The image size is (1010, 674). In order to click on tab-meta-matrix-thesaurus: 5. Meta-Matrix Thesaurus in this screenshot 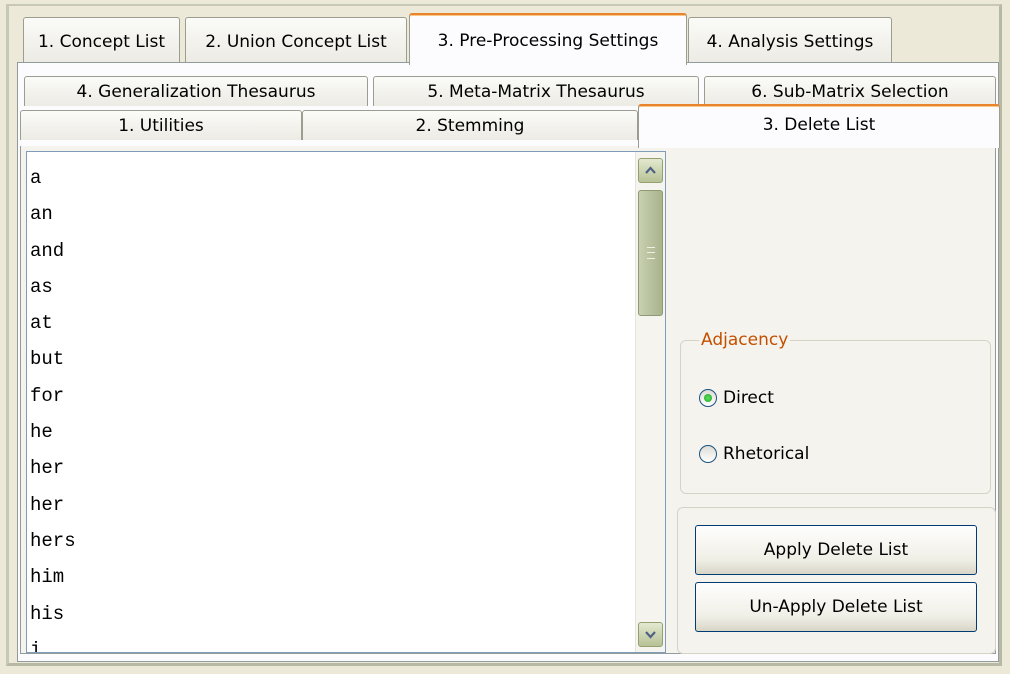, I will do `click(536, 91)`.